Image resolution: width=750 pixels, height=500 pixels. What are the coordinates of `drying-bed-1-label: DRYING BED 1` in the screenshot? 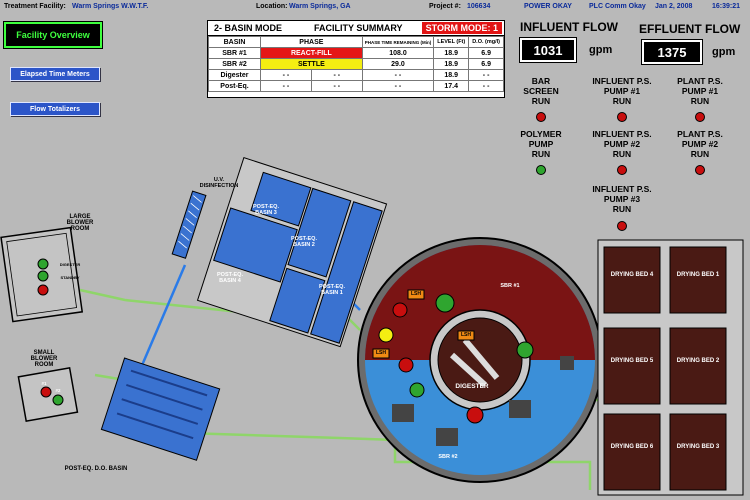 It's located at (698, 275).